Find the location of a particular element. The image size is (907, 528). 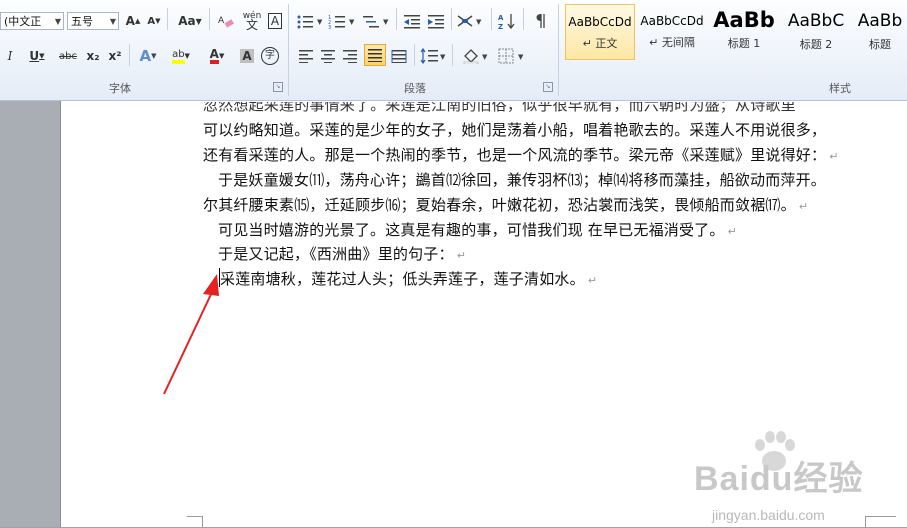

distributed-button is located at coordinates (399, 56).